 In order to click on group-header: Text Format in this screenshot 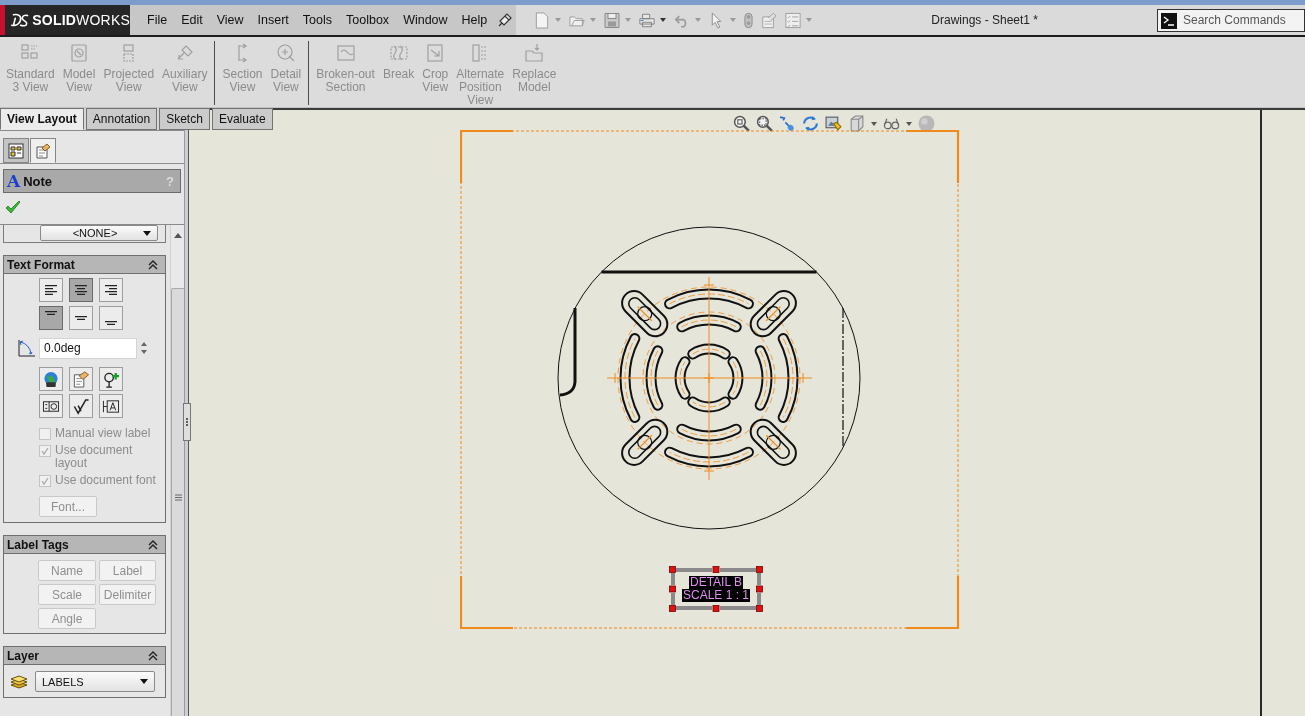, I will do `click(84, 264)`.